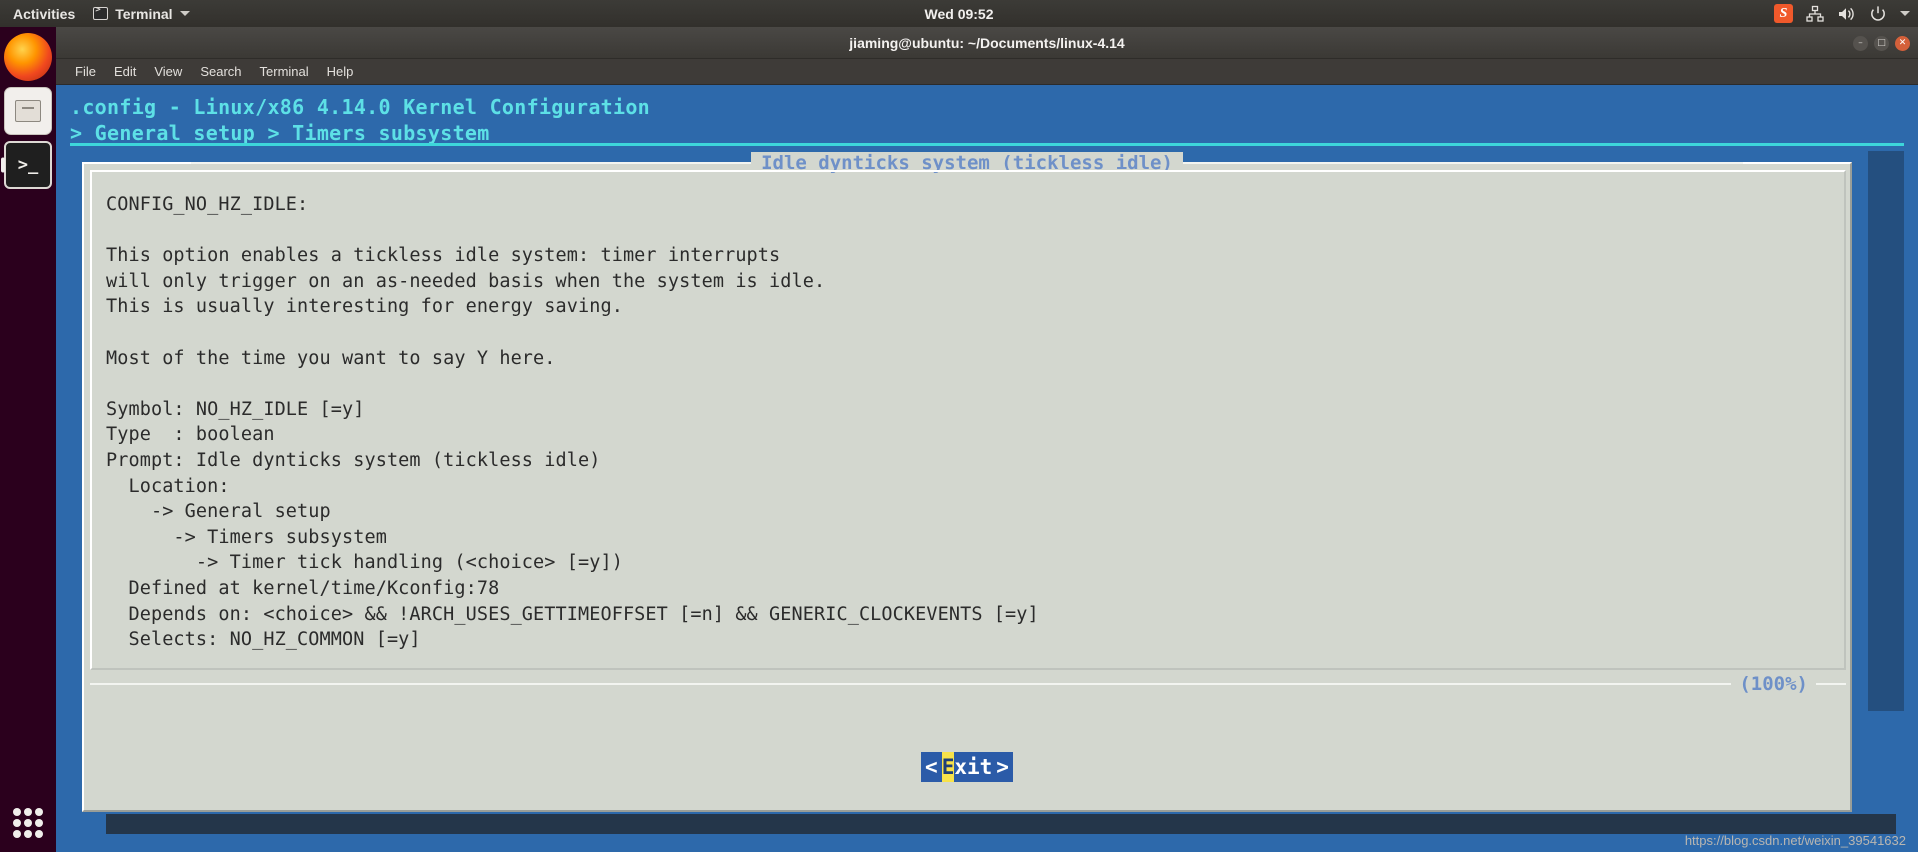  What do you see at coordinates (1886, 431) in the screenshot?
I see `background-window-edge` at bounding box center [1886, 431].